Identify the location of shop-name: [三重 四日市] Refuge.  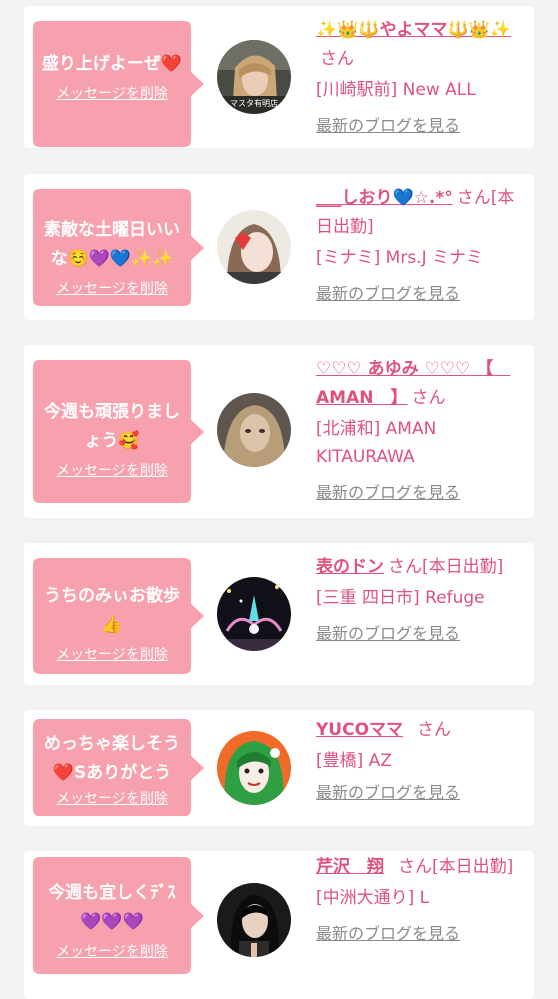
(400, 598).